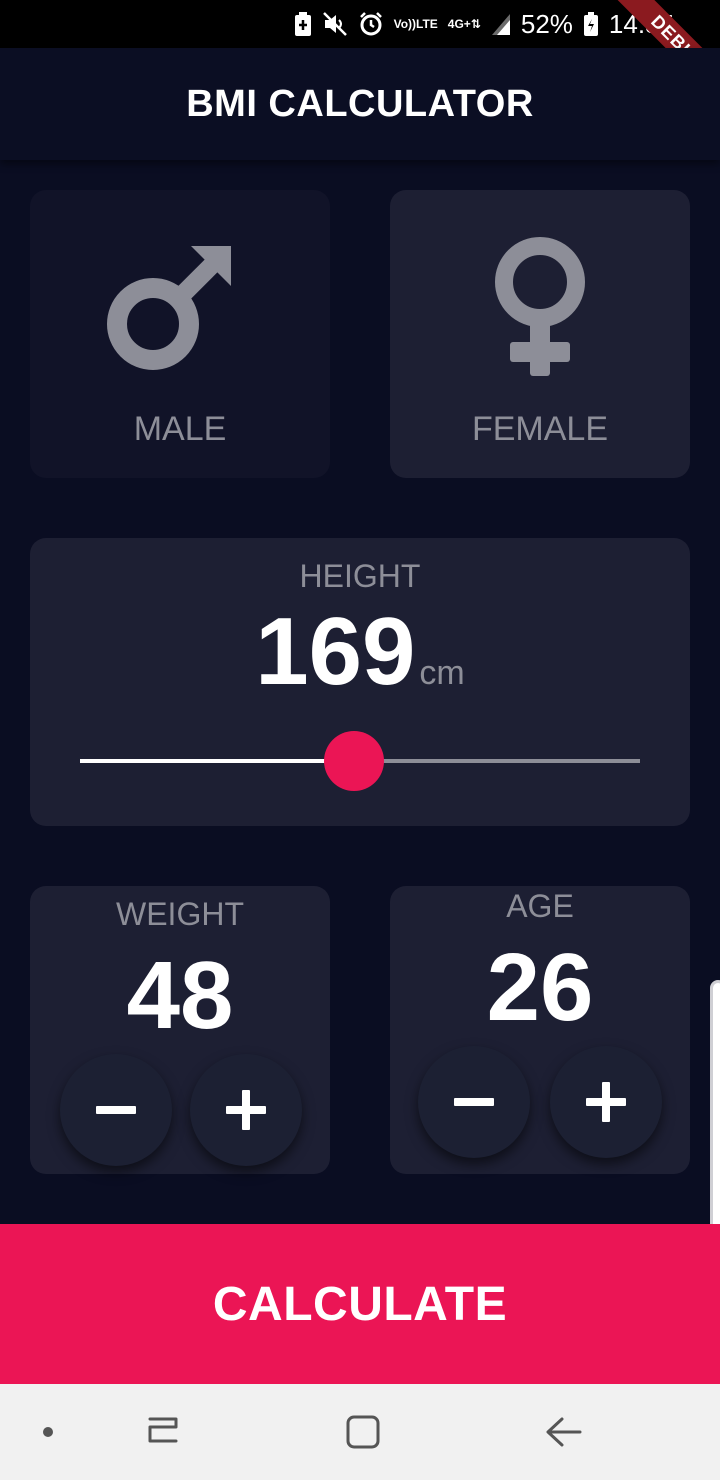 The width and height of the screenshot is (720, 1480). I want to click on weight-card: WEIGHT 48, so click(180, 1030).